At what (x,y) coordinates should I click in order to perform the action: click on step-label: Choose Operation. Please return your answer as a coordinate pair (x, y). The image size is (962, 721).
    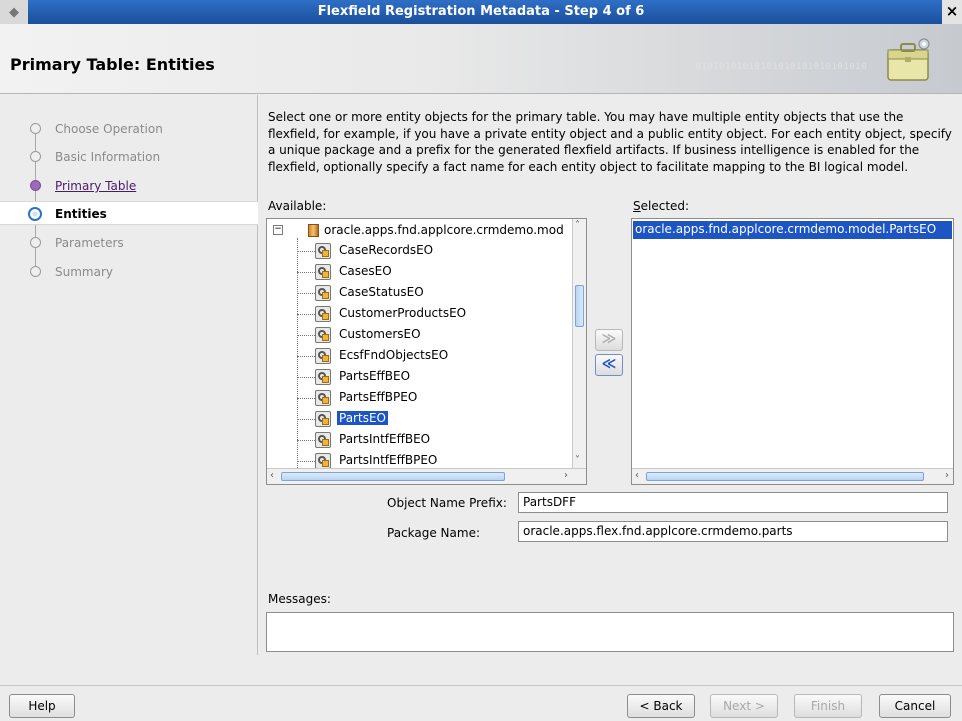
    Looking at the image, I should click on (109, 129).